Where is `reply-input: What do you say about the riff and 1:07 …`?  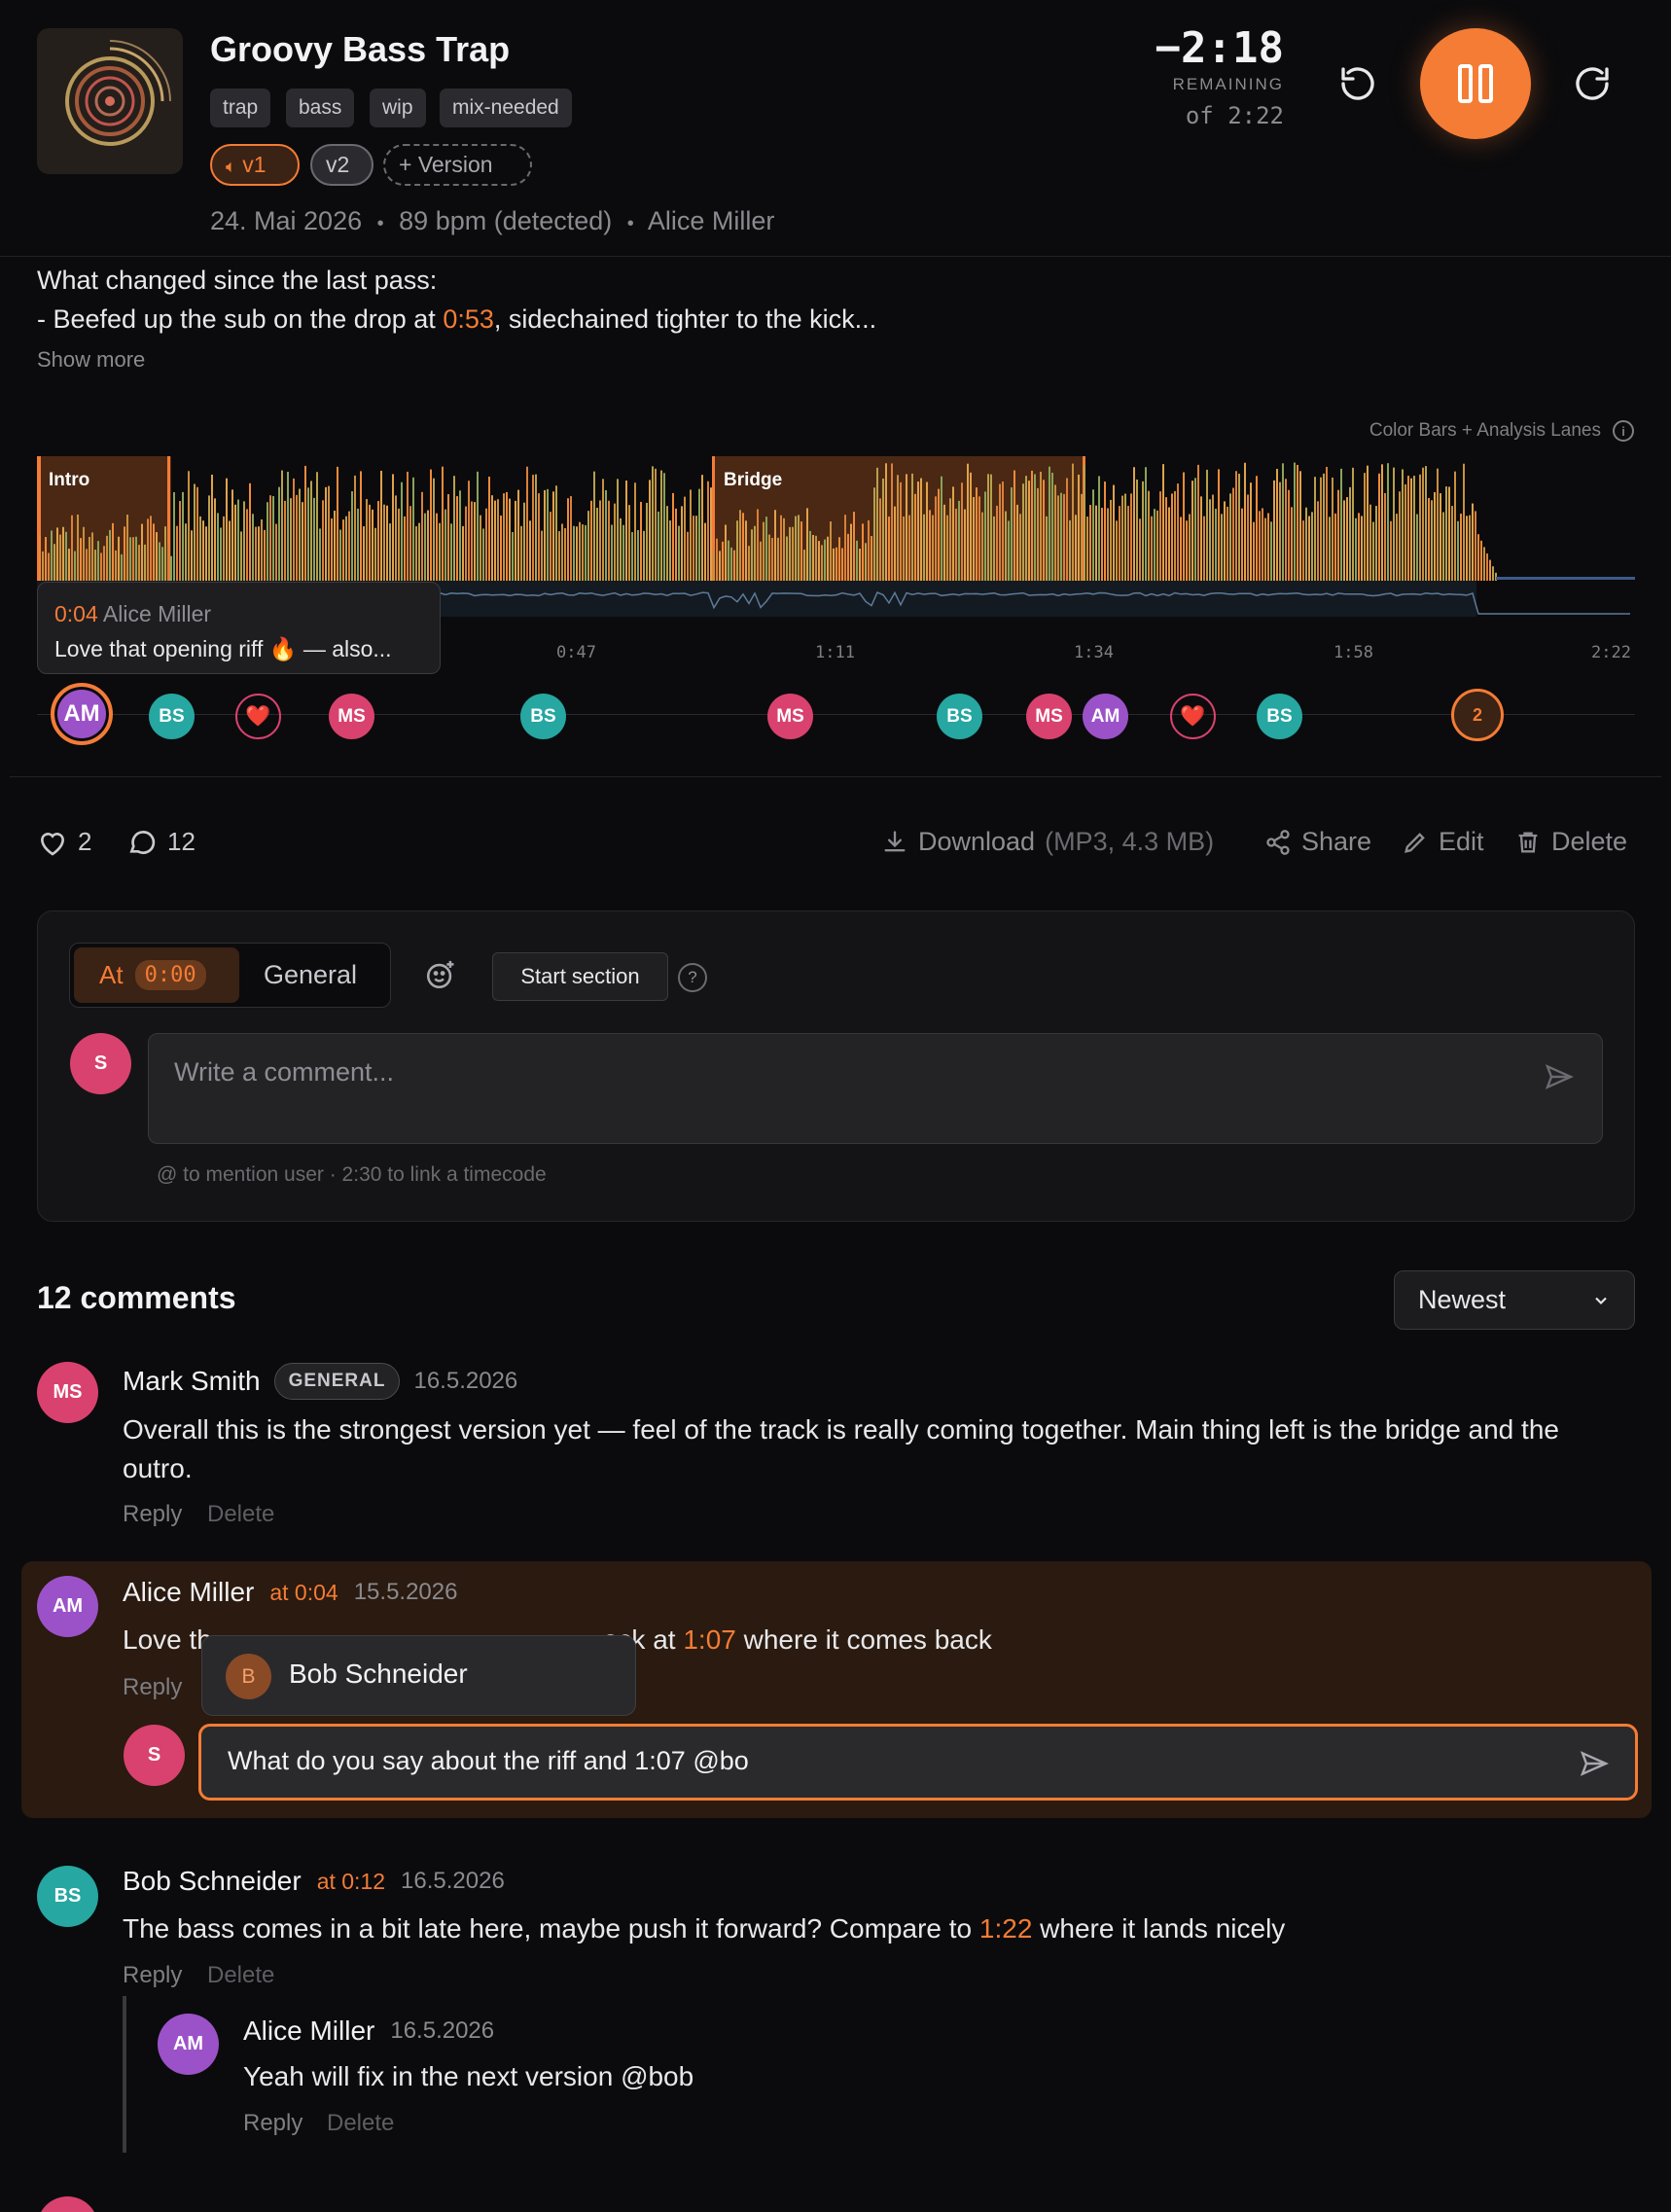 reply-input: What do you say about the riff and 1:07 … is located at coordinates (918, 1762).